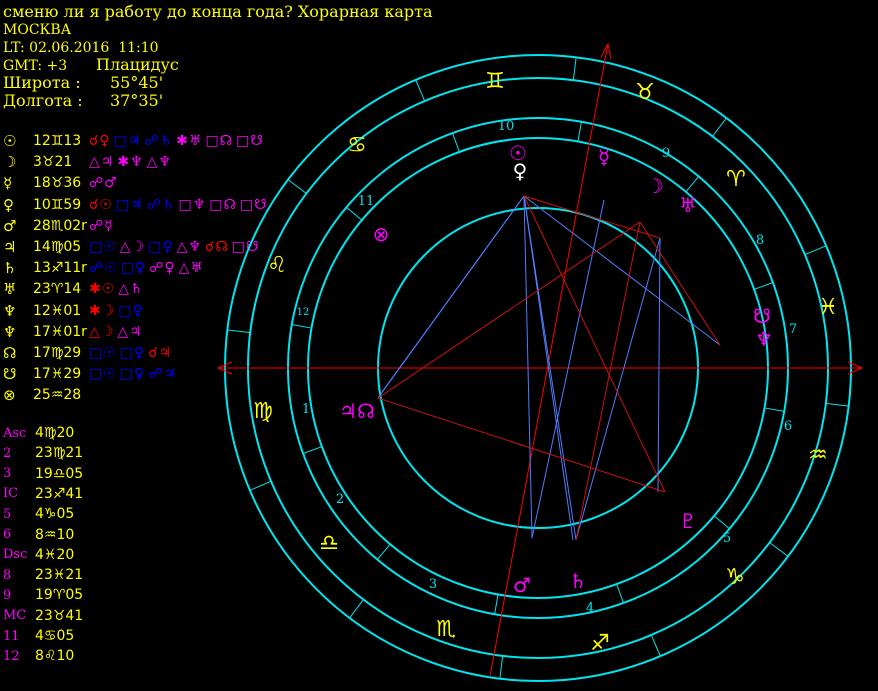  I want to click on house-number: 10, so click(506, 126).